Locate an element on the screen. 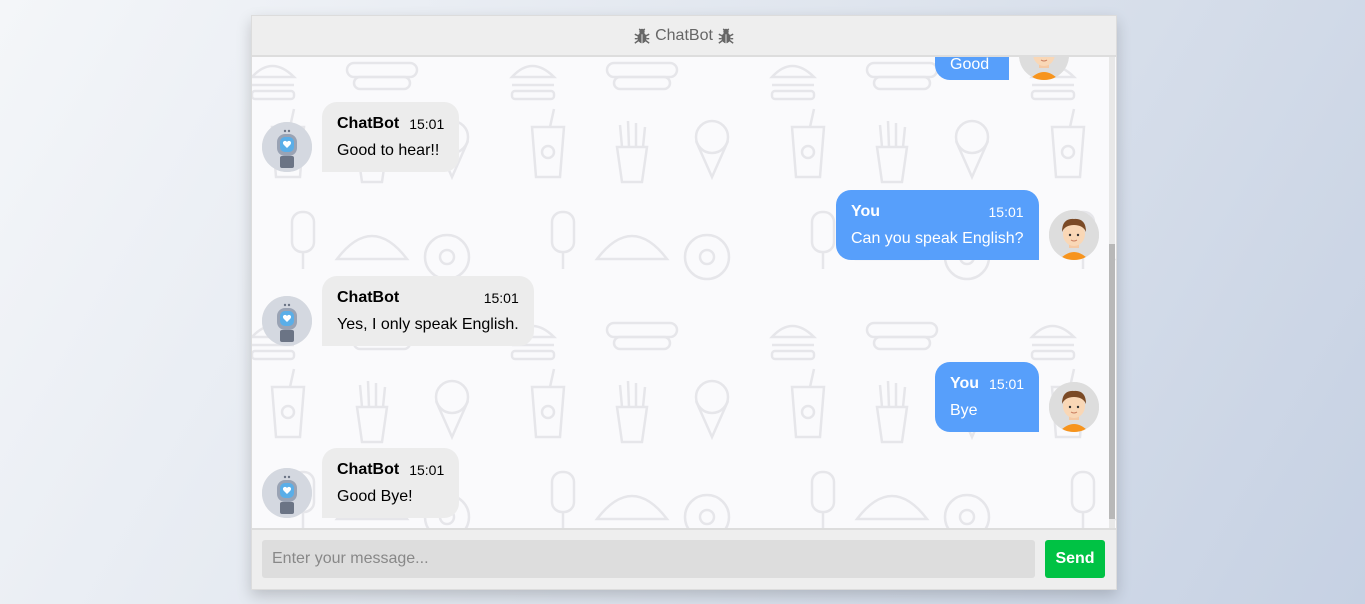  message-bot: ChatBot 15:01 Good Bye! is located at coordinates (361, 483).